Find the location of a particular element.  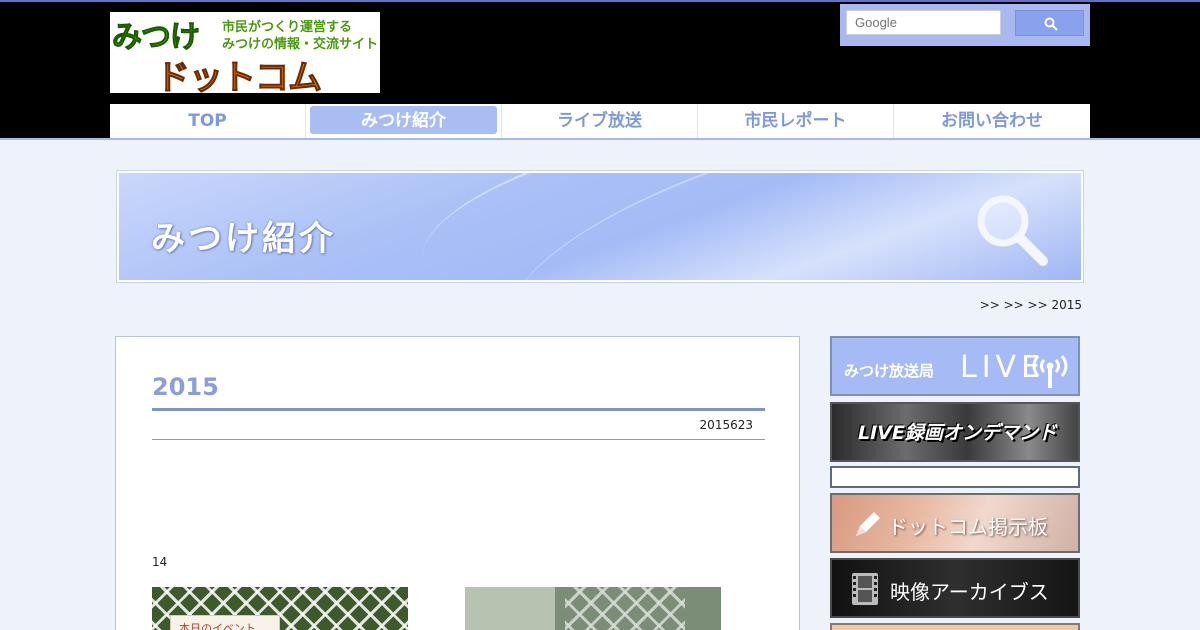

board-banner-label: ドットコム掲示板 is located at coordinates (968, 527).